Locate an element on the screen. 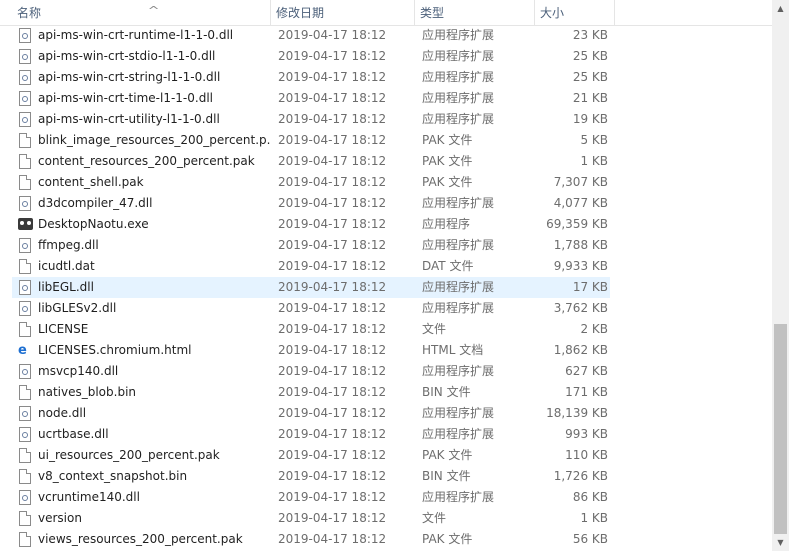 This screenshot has height=551, width=789. file-size: 1,788 KB is located at coordinates (580, 245).